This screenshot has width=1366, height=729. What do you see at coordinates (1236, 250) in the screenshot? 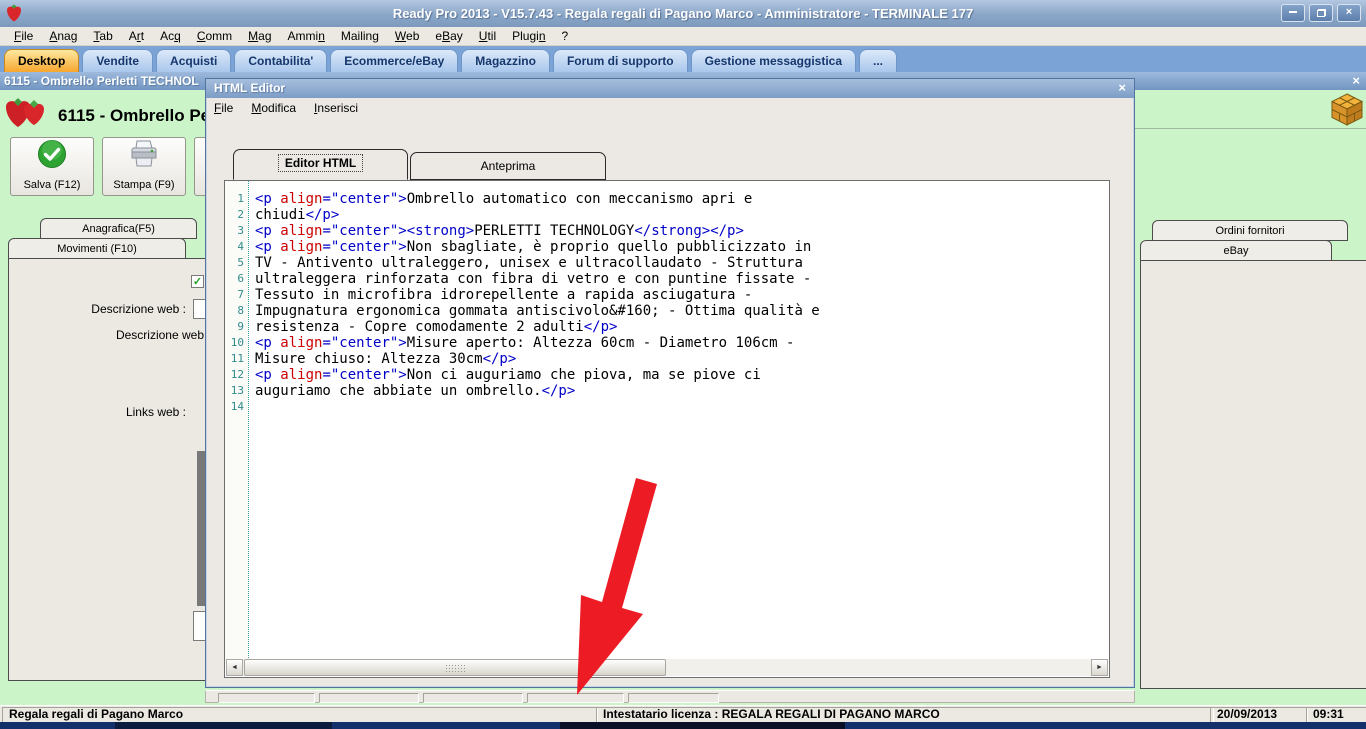
I see `tab-ebay: eBay` at bounding box center [1236, 250].